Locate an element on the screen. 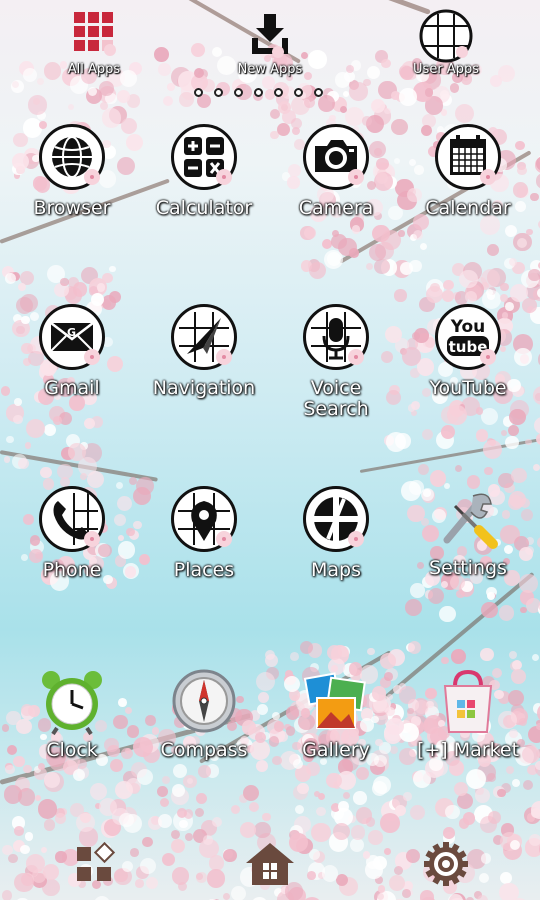  app-label: Clock is located at coordinates (72, 750).